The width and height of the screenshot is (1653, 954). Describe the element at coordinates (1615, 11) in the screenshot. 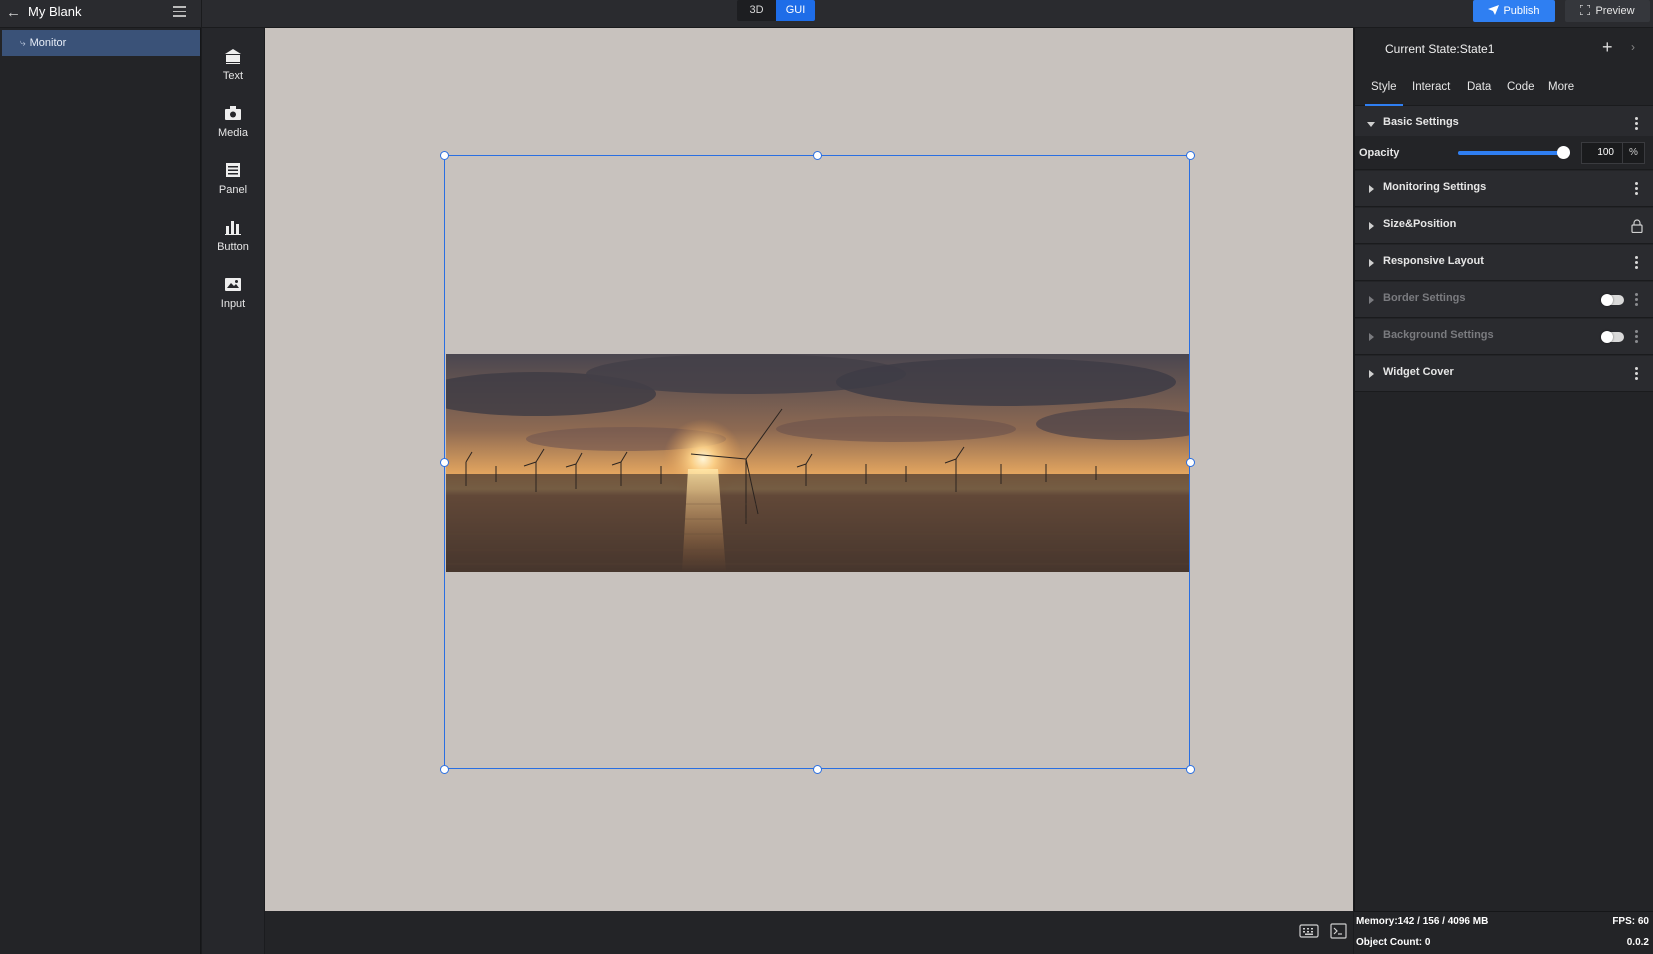

I see `preview-label: Preview` at that location.